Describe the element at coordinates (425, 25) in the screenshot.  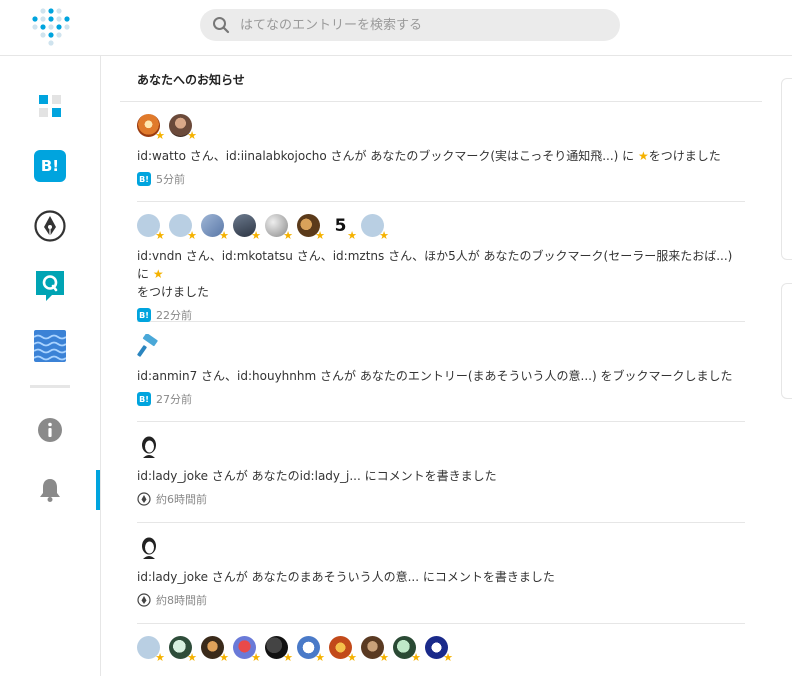
I see `search-input` at that location.